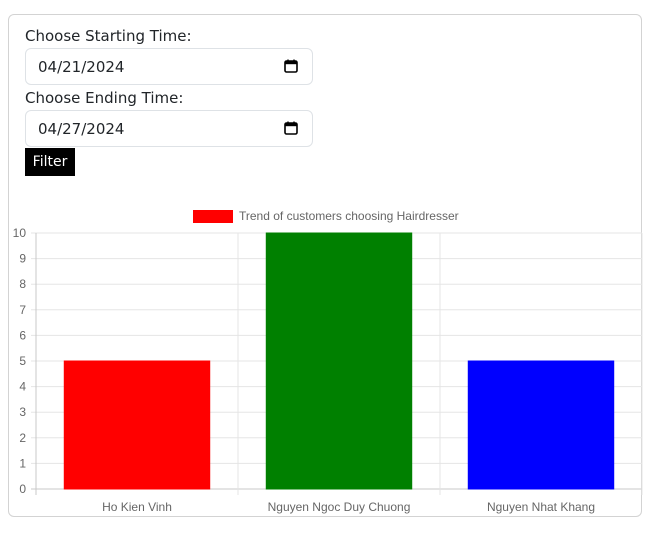 The height and width of the screenshot is (533, 651). Describe the element at coordinates (22, 361) in the screenshot. I see `y-tick-label: 5` at that location.